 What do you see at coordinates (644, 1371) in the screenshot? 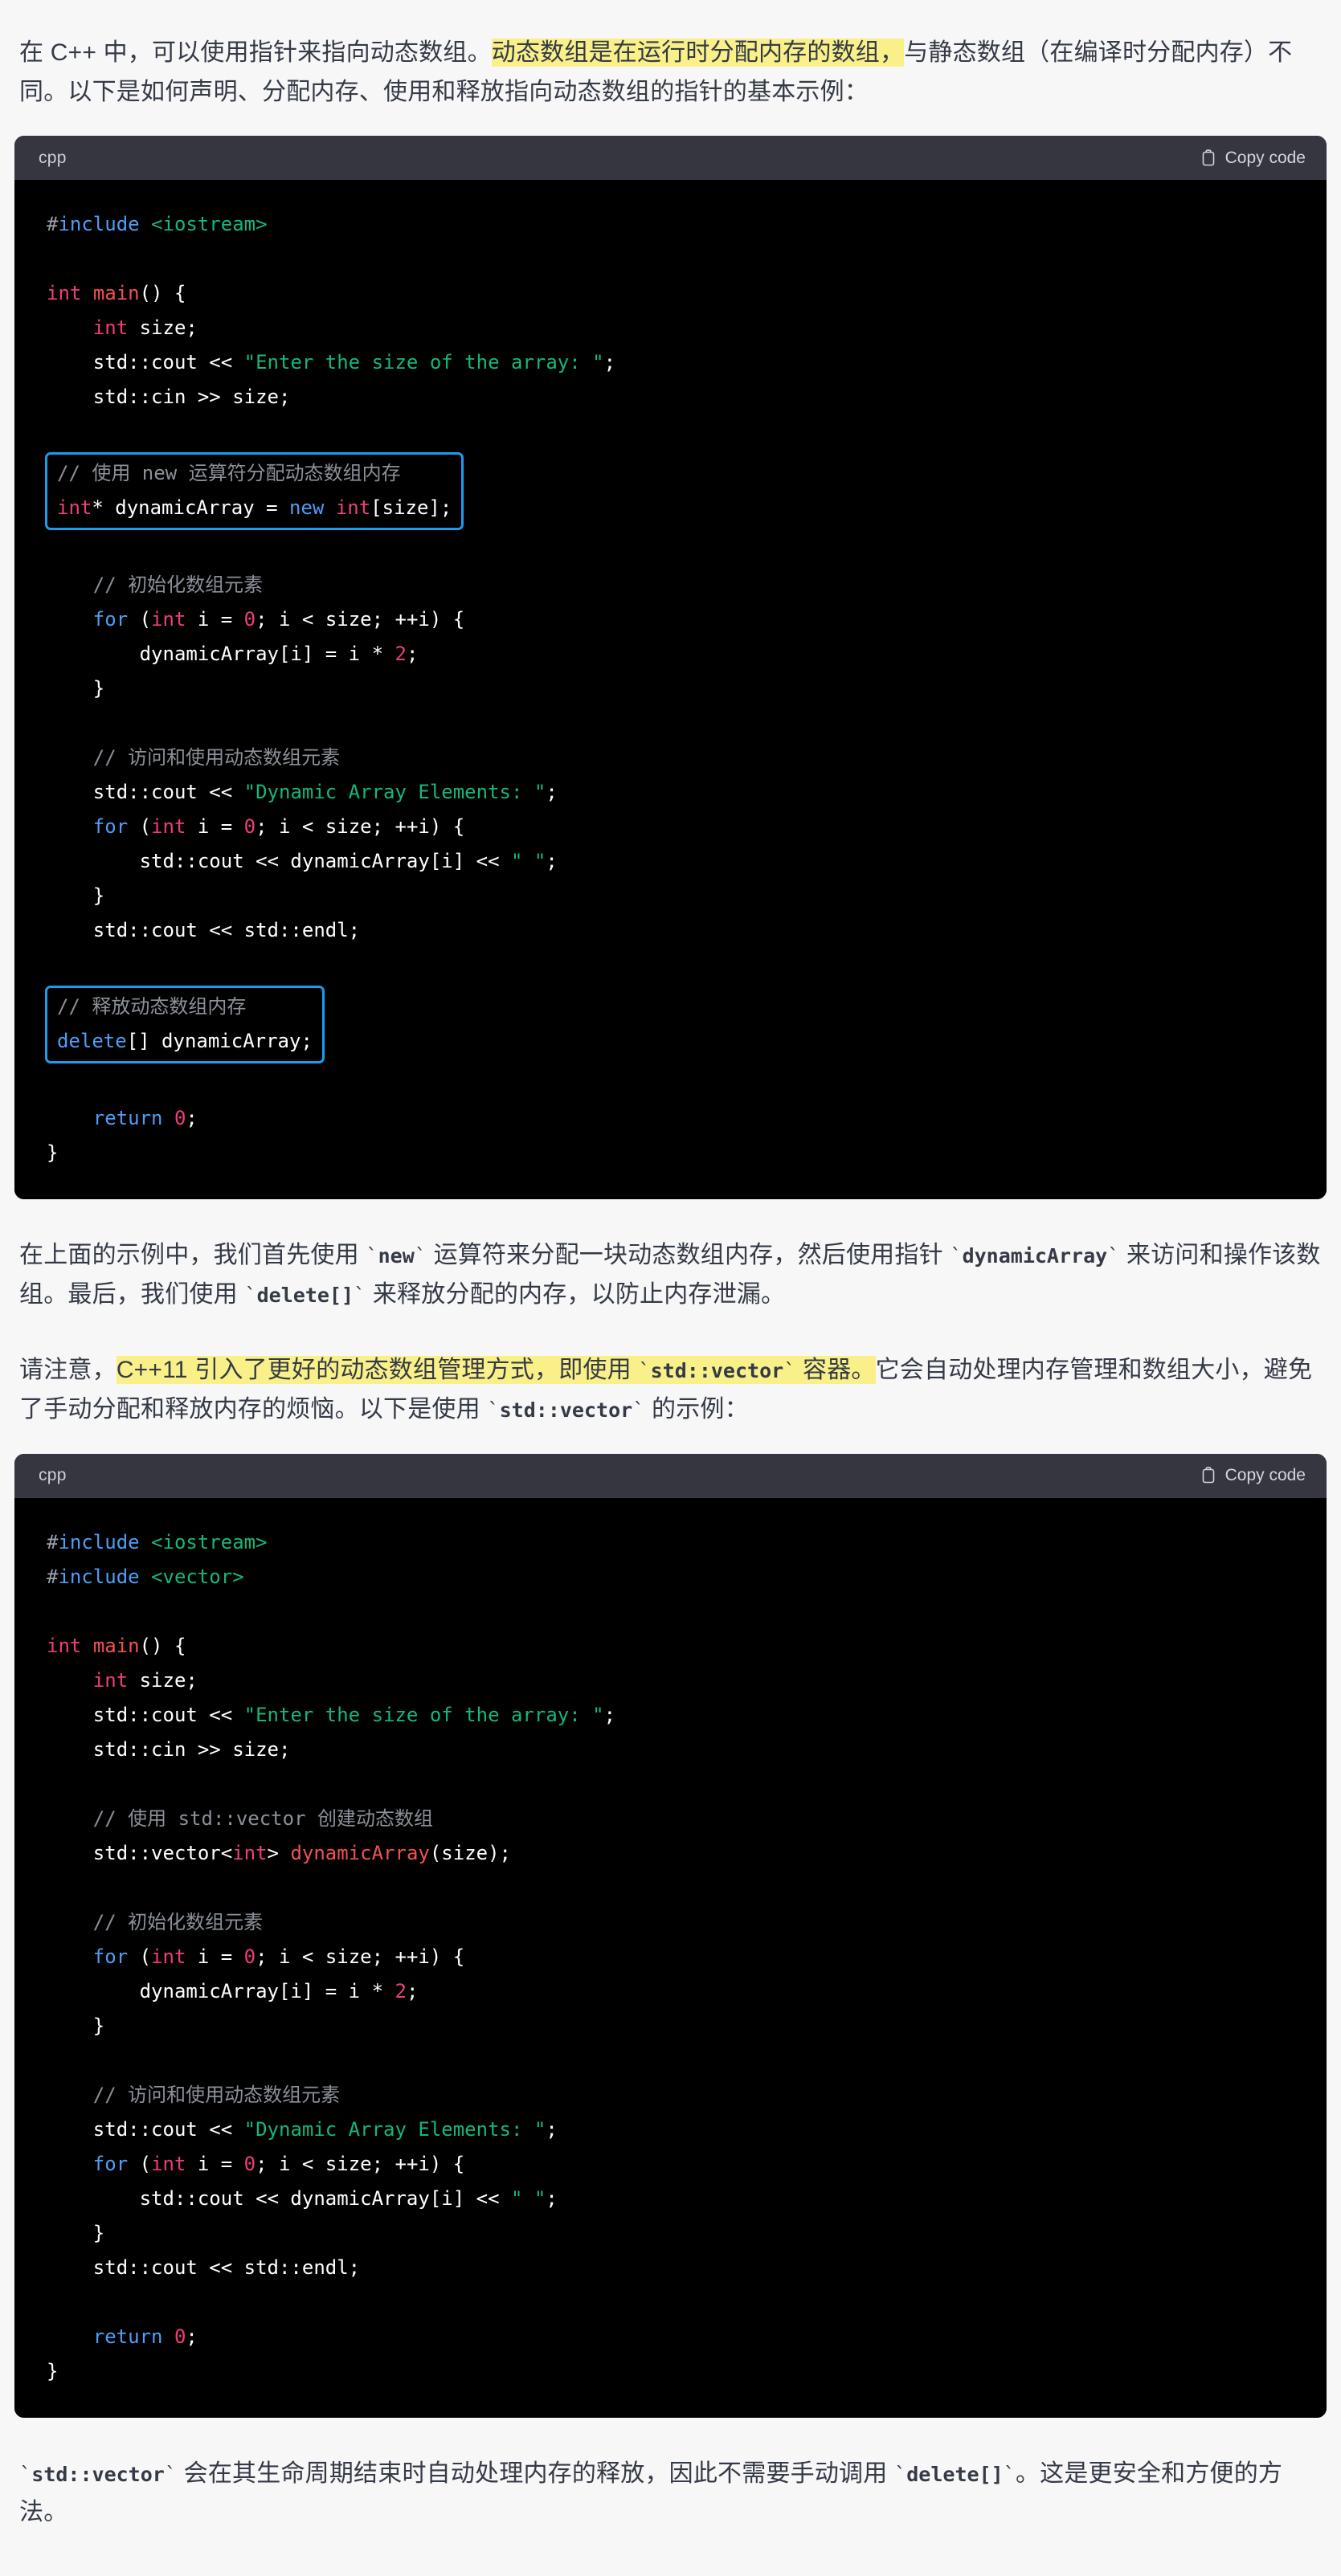
I see `backtick-open-4: `` at bounding box center [644, 1371].